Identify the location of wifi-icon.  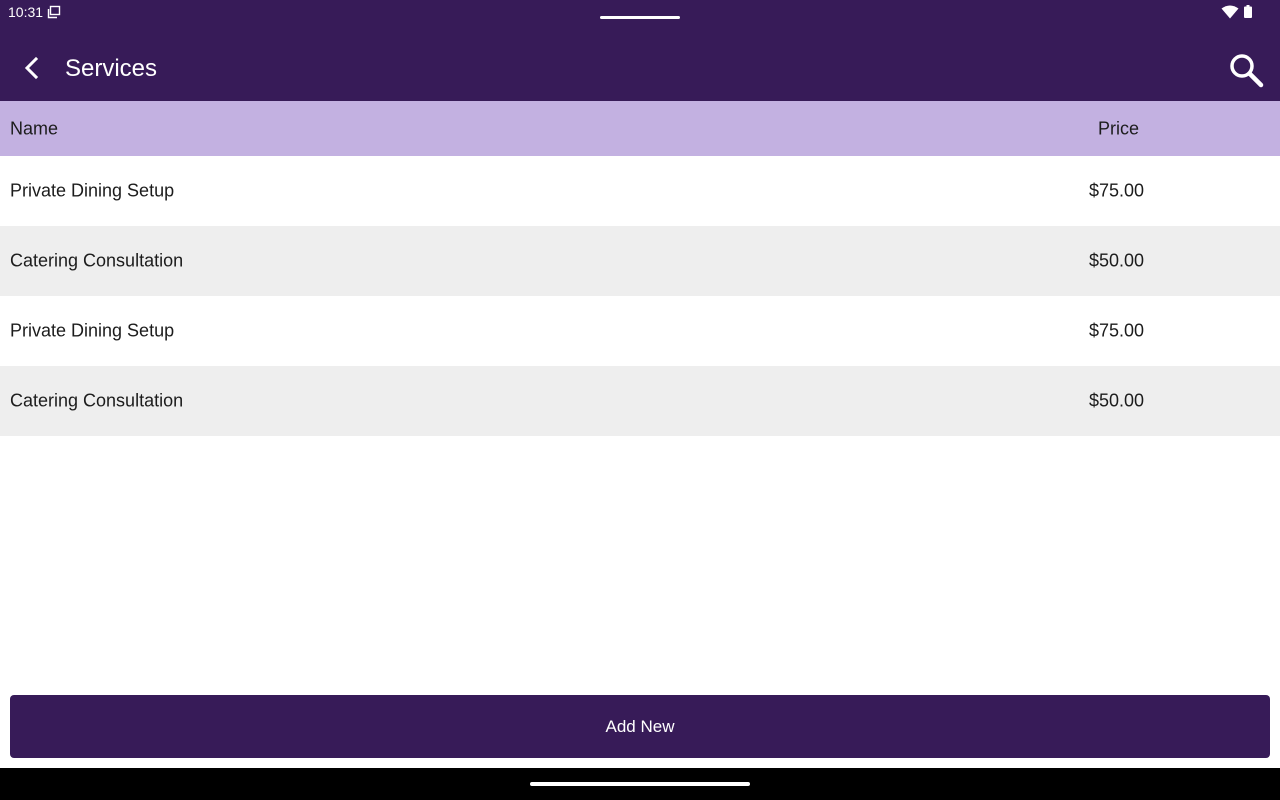
(1230, 12).